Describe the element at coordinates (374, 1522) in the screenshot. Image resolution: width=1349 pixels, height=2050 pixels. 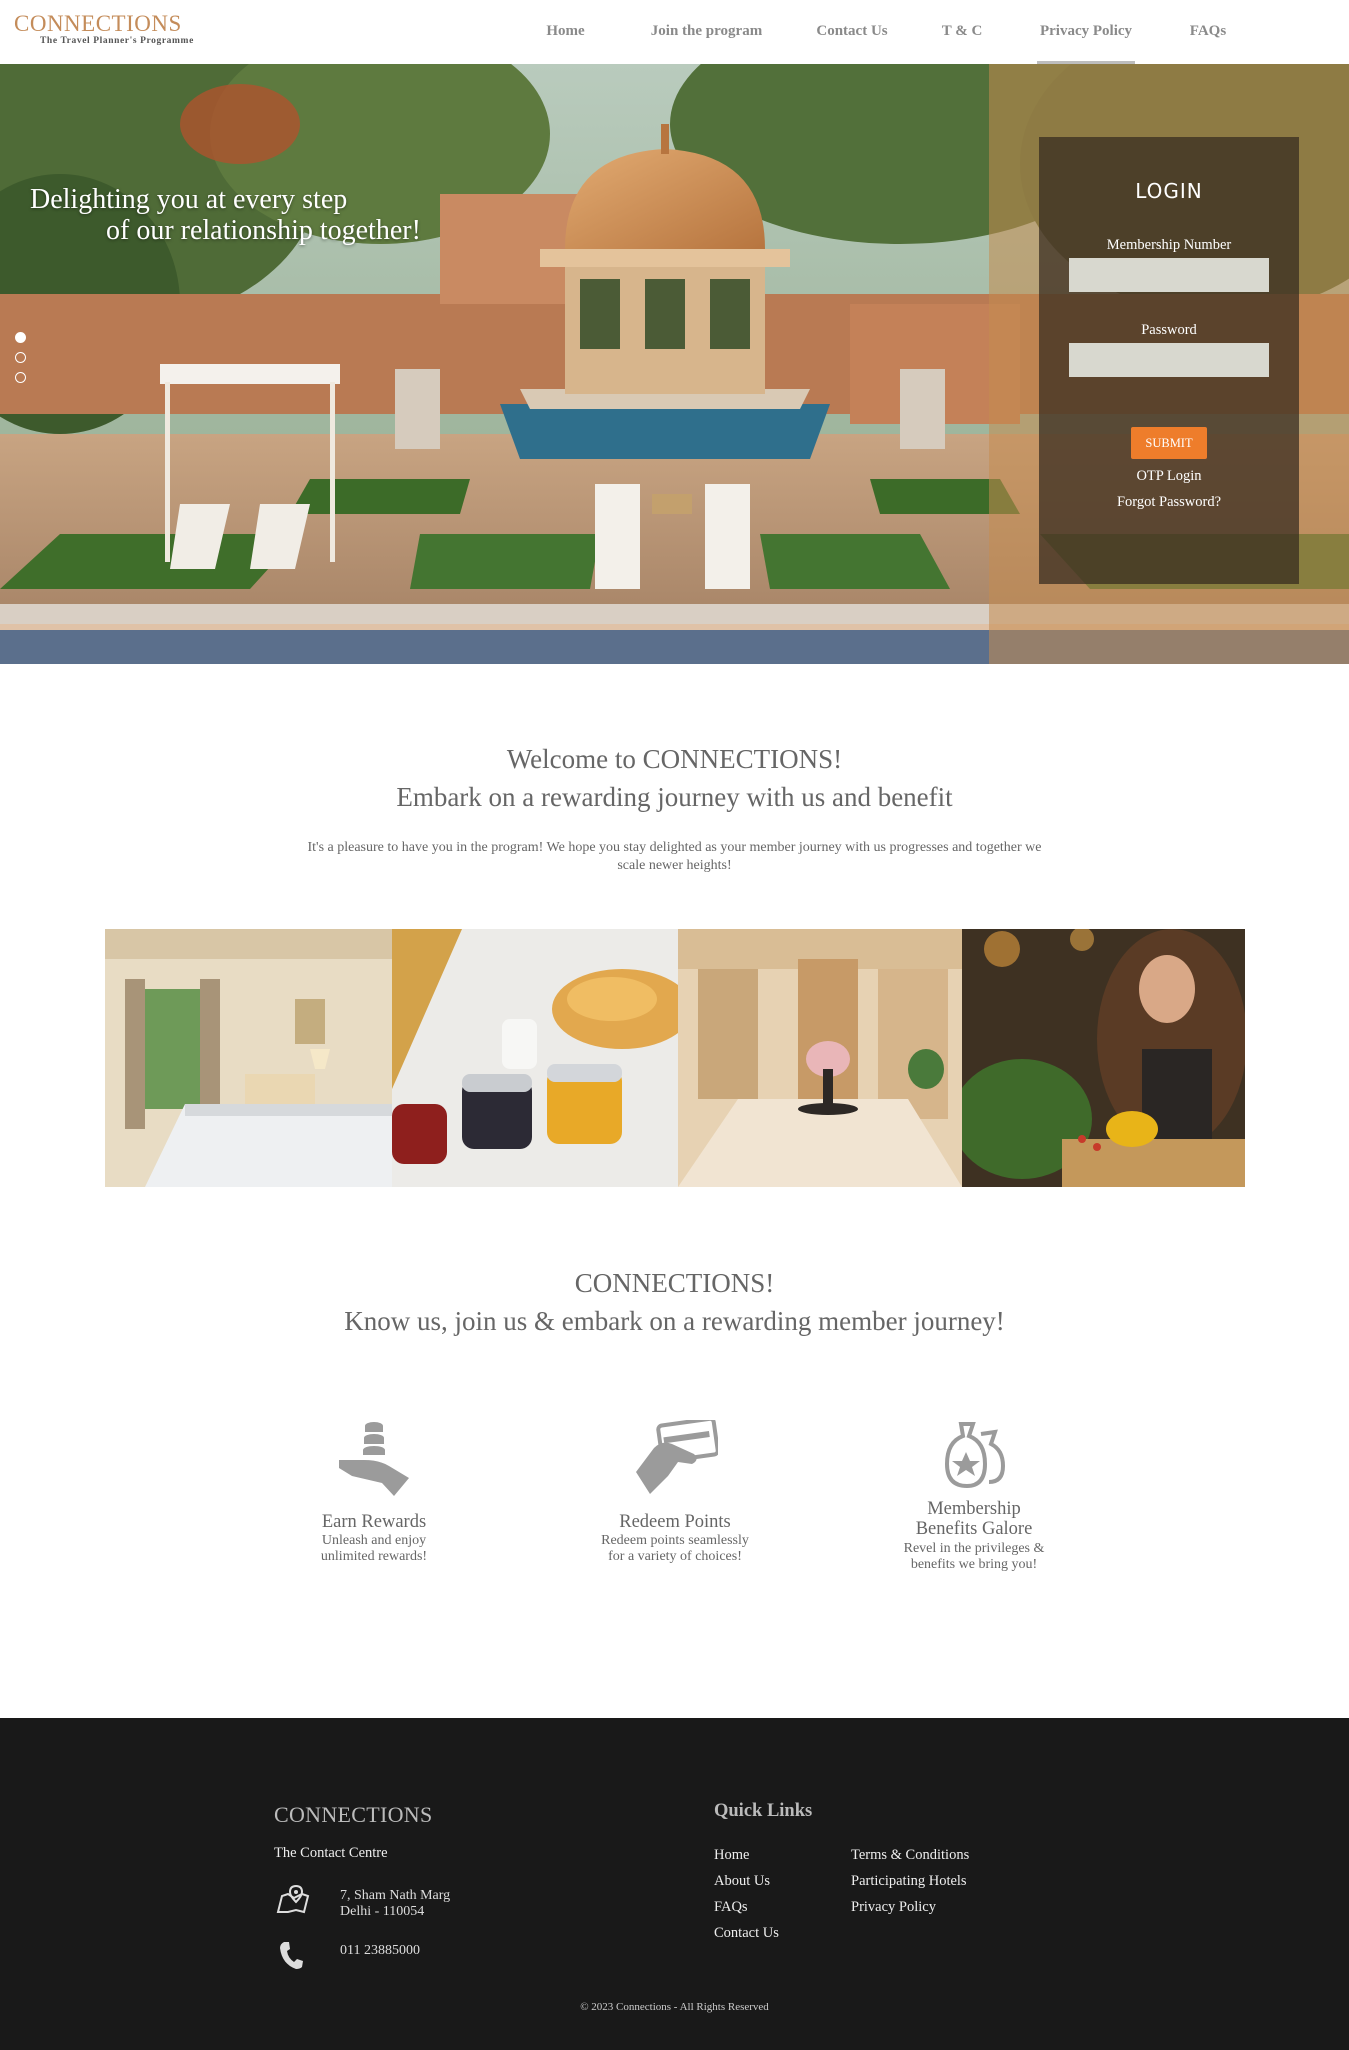
I see `feature-title: Earn Rewards` at that location.